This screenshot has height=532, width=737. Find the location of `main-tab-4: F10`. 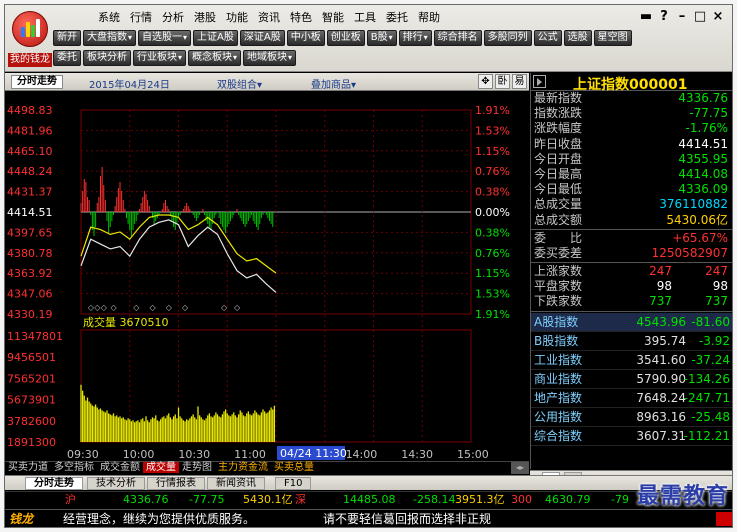

main-tab-4: F10 is located at coordinates (293, 483).